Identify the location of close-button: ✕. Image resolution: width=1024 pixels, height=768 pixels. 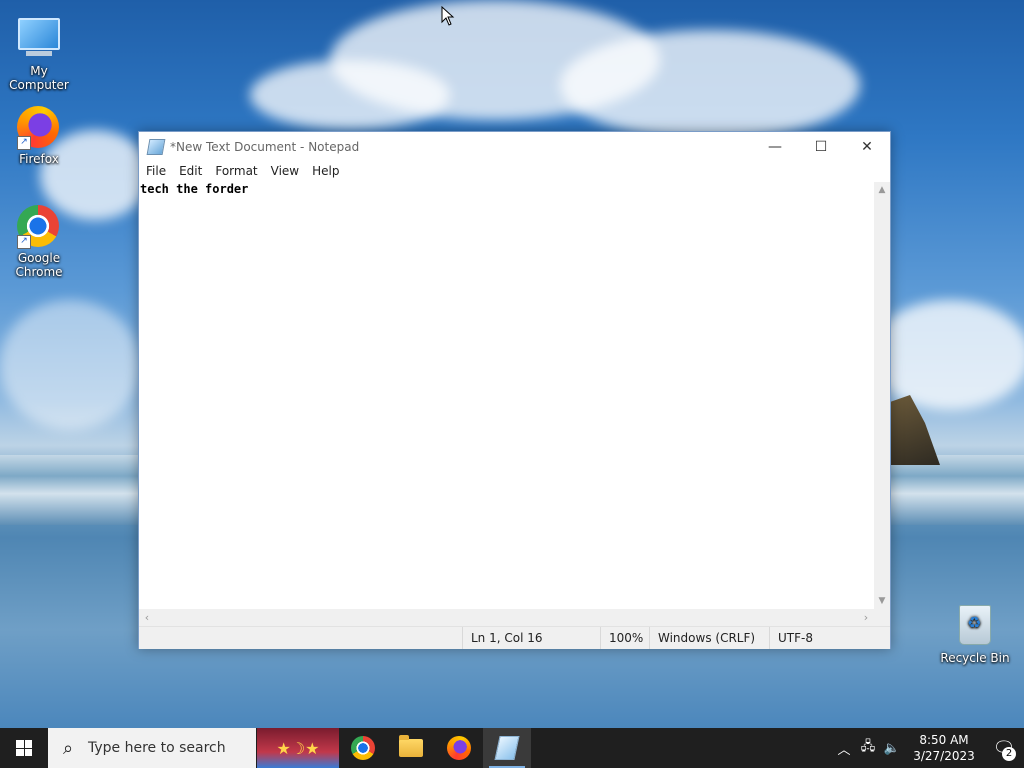
(867, 146).